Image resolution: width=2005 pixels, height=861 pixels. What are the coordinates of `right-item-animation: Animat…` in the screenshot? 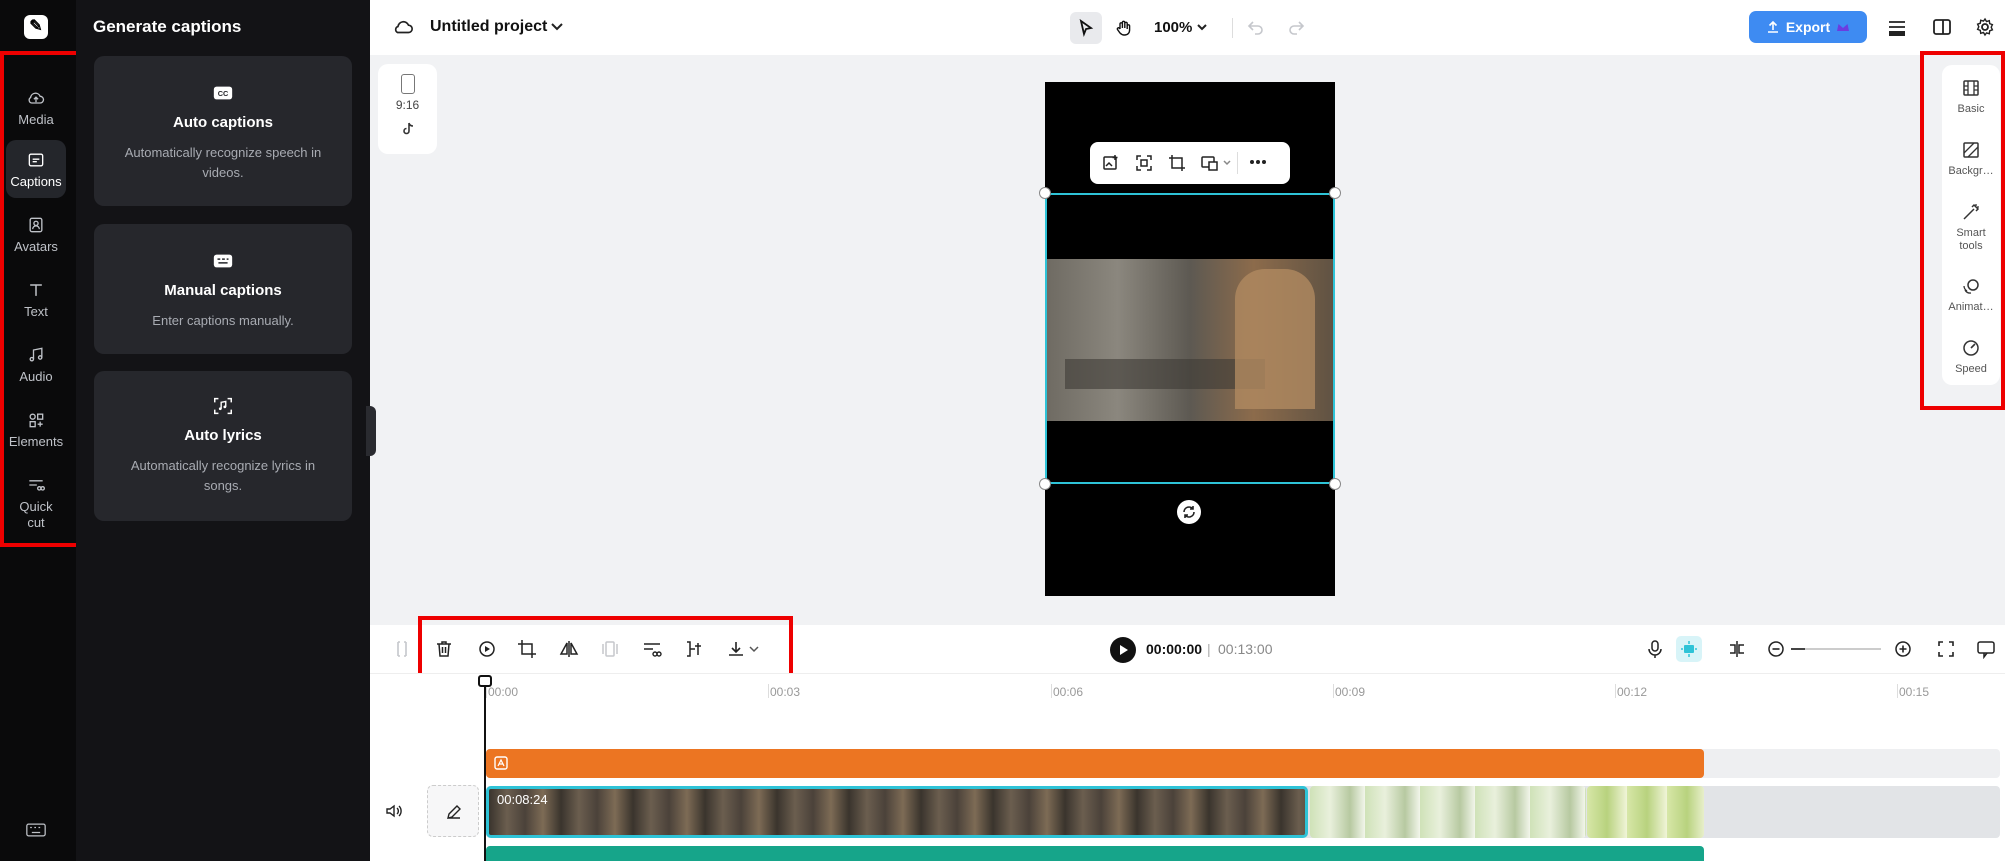 It's located at (1971, 295).